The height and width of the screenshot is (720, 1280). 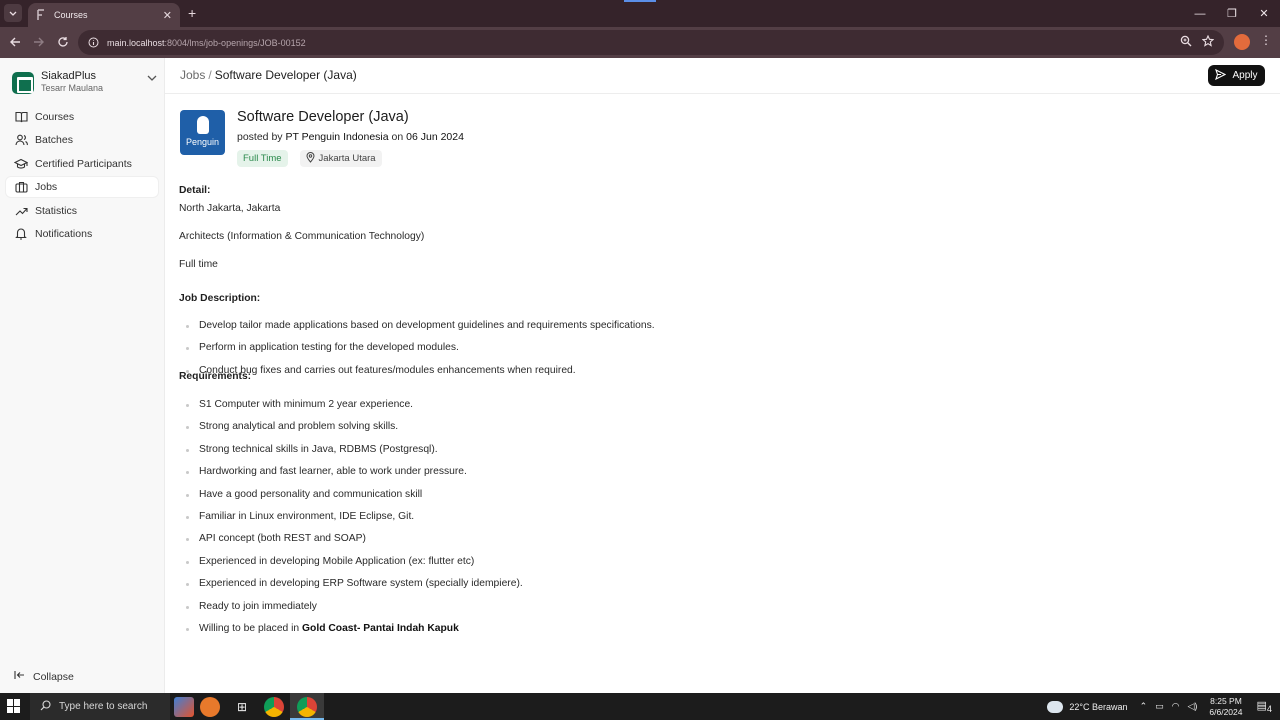 I want to click on browser-tabstrip: Courses ✕ + — ❐ ✕, so click(x=640, y=13).